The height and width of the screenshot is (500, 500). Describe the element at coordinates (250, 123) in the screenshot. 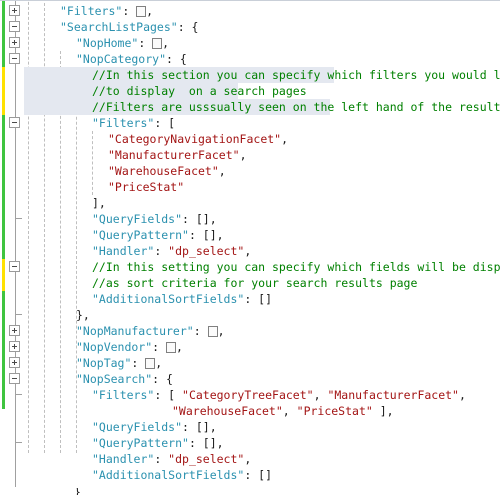

I see `code-line: "Filters": [` at that location.